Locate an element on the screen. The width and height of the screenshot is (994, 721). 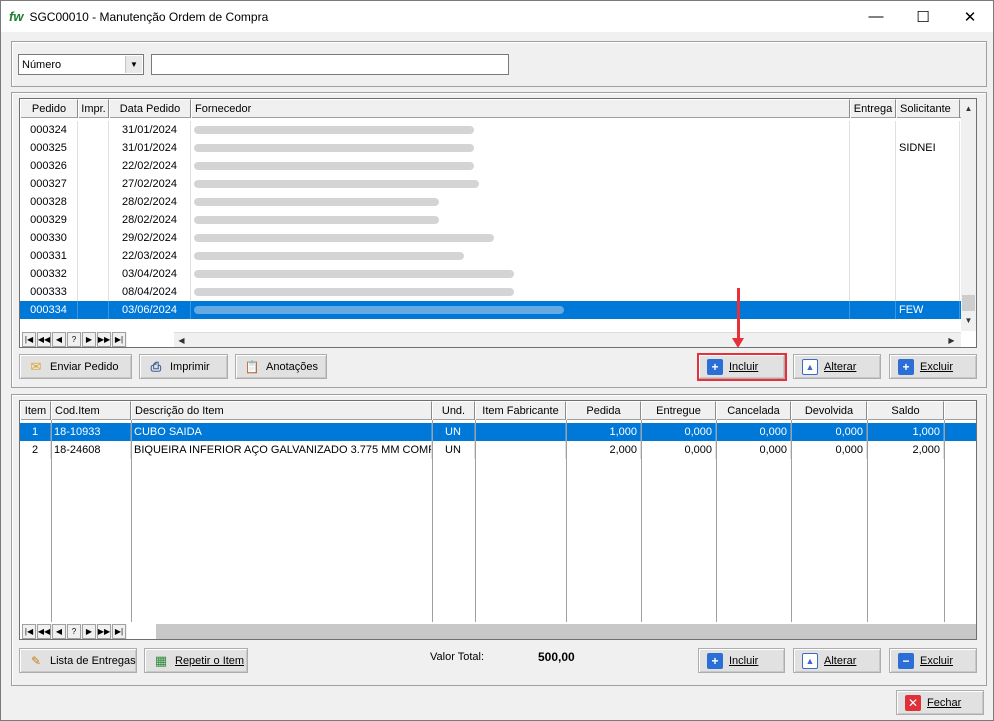
delete-item-button: − Excluir is located at coordinates (933, 660).